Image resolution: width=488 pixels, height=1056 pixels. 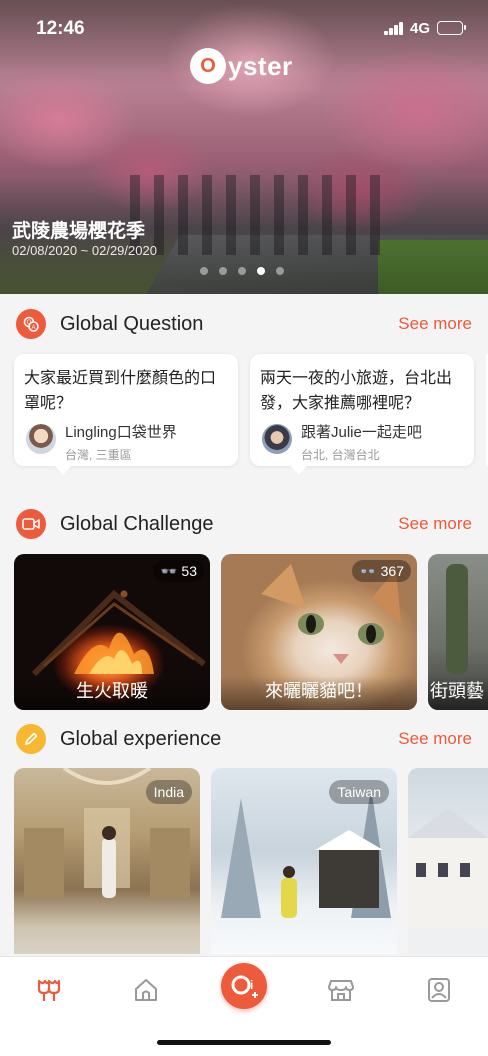 I want to click on experience-section-title: Global experience, so click(x=141, y=738).